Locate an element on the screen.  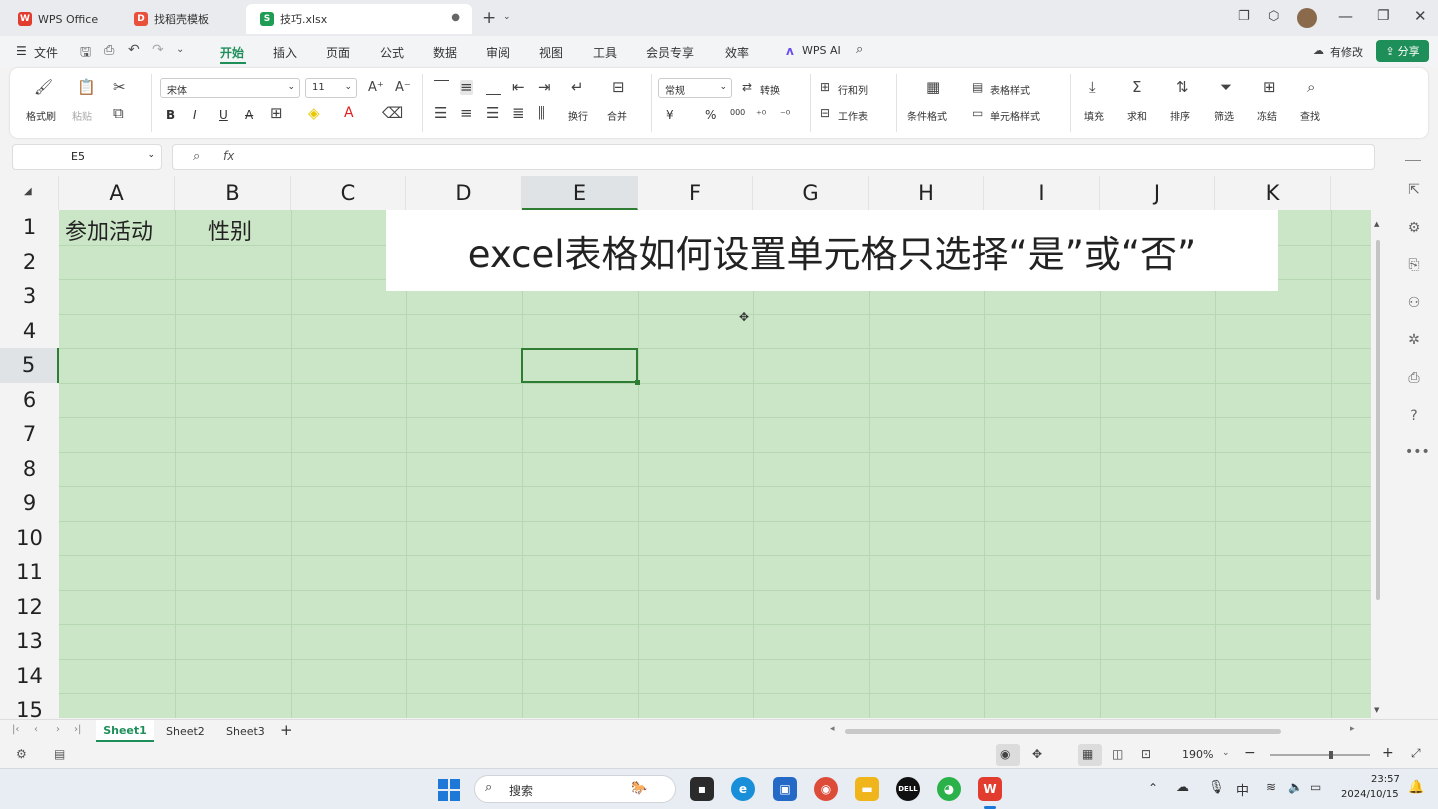
freeze-icon: ⊞ is located at coordinates (1269, 87).